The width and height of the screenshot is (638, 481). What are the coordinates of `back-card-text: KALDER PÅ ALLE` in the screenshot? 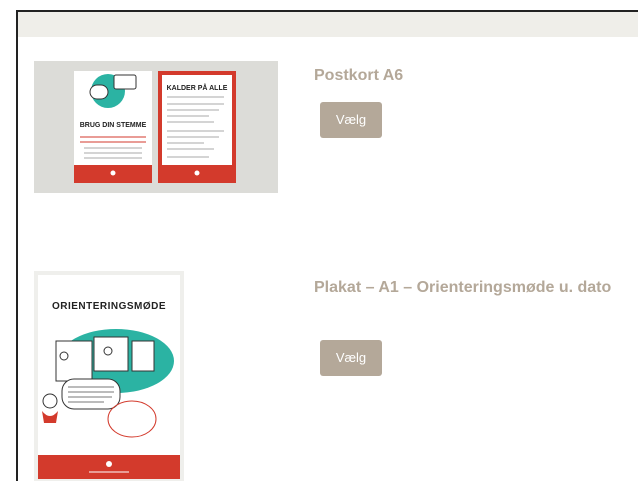 It's located at (197, 88).